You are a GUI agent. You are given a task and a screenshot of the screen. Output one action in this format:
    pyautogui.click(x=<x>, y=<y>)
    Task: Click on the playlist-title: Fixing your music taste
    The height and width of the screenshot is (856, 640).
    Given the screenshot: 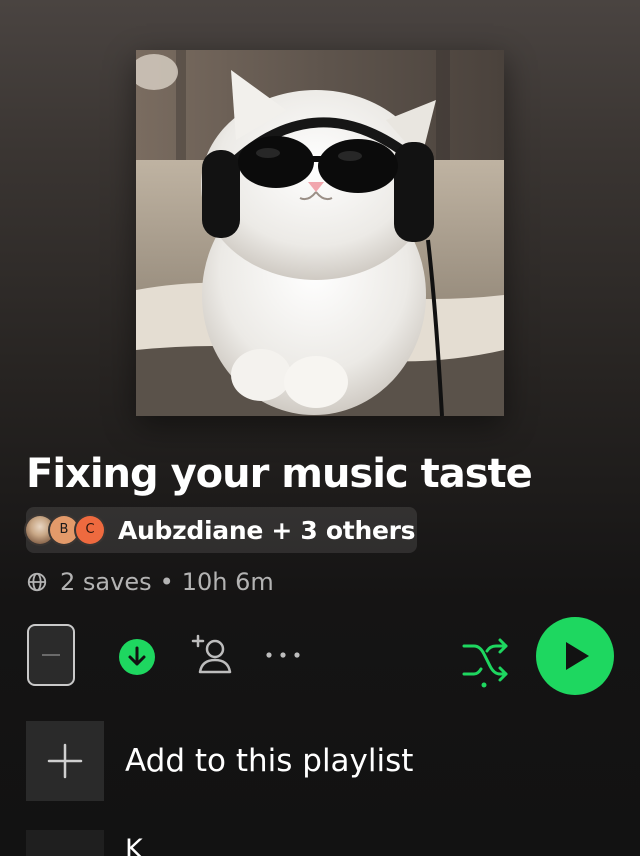 What is the action you would take?
    pyautogui.click(x=279, y=474)
    